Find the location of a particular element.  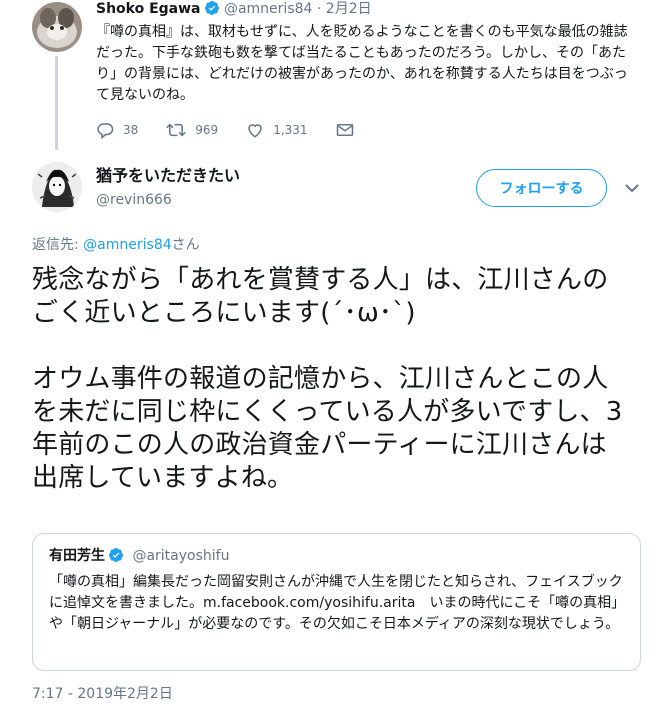

direct-message-action is located at coordinates (349, 130).